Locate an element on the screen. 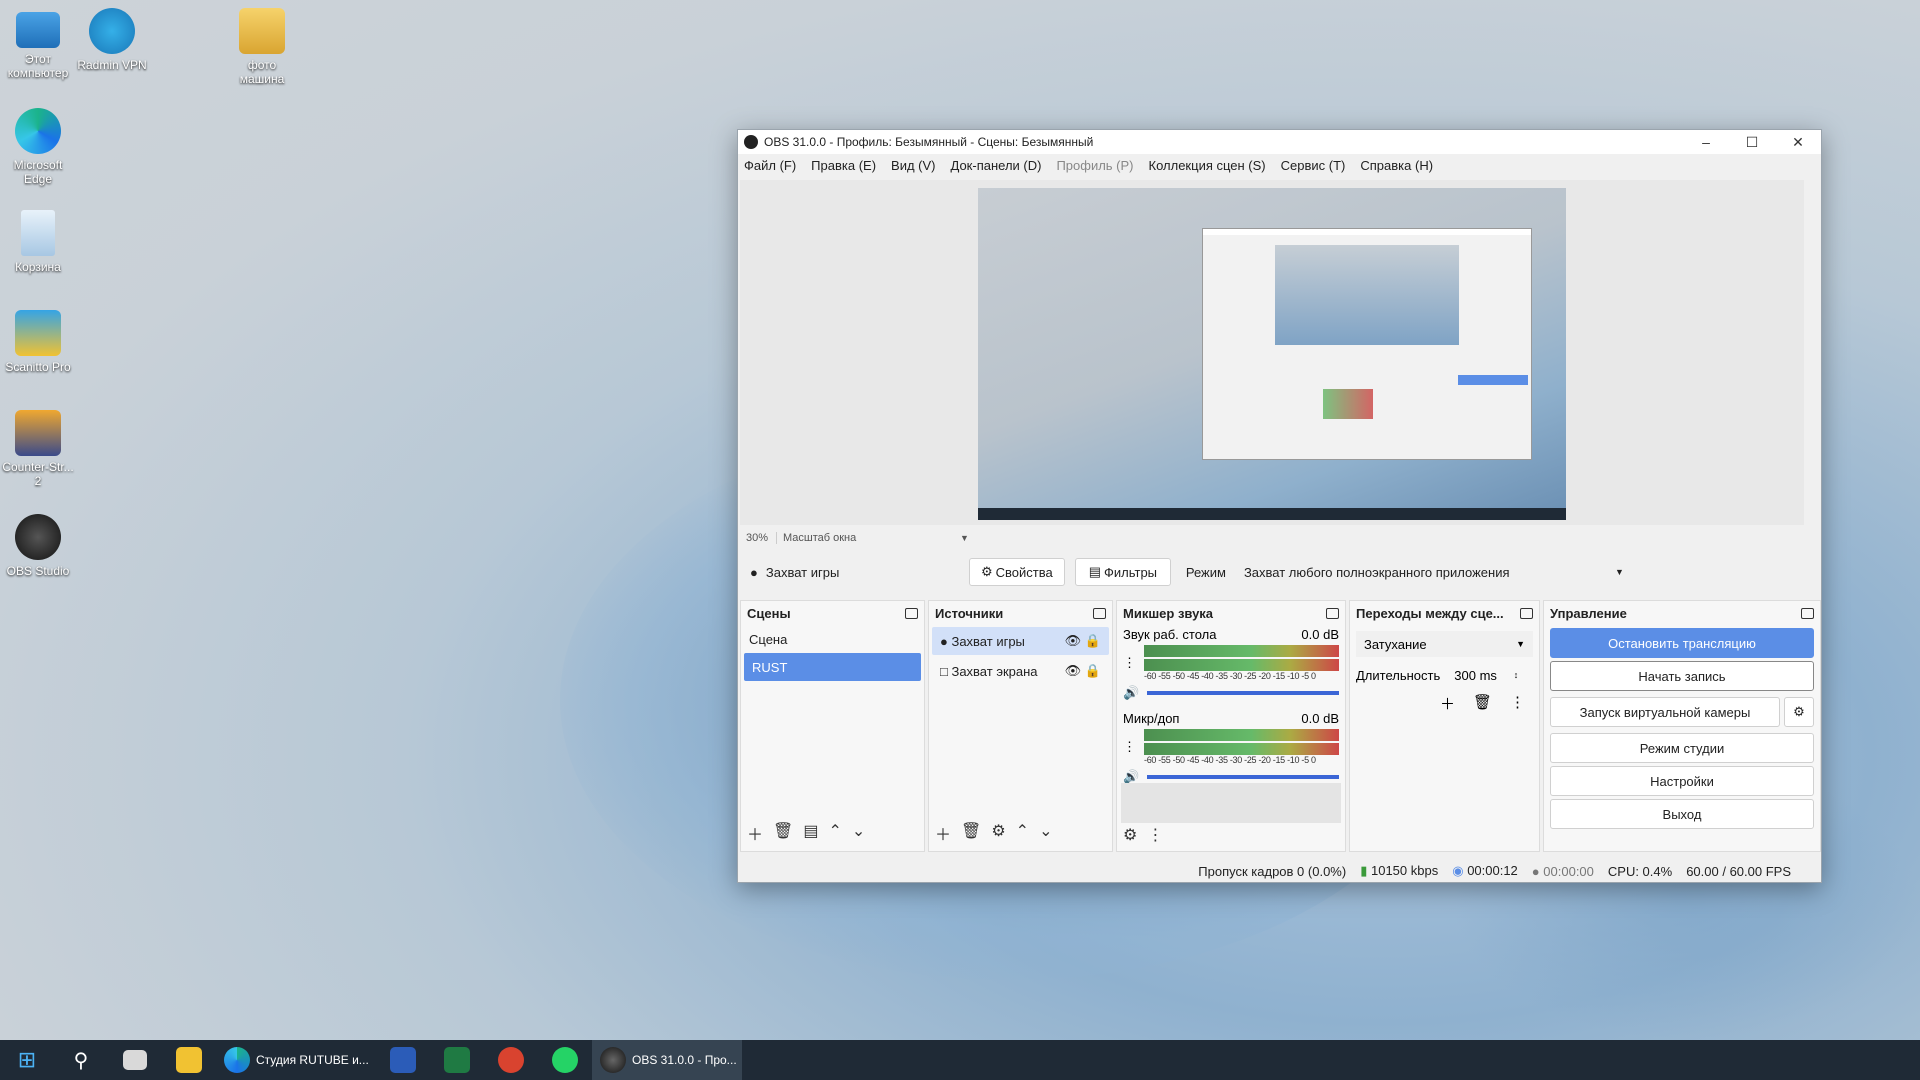 The height and width of the screenshot is (1080, 1920). zoom-level: 30% is located at coordinates (757, 538).